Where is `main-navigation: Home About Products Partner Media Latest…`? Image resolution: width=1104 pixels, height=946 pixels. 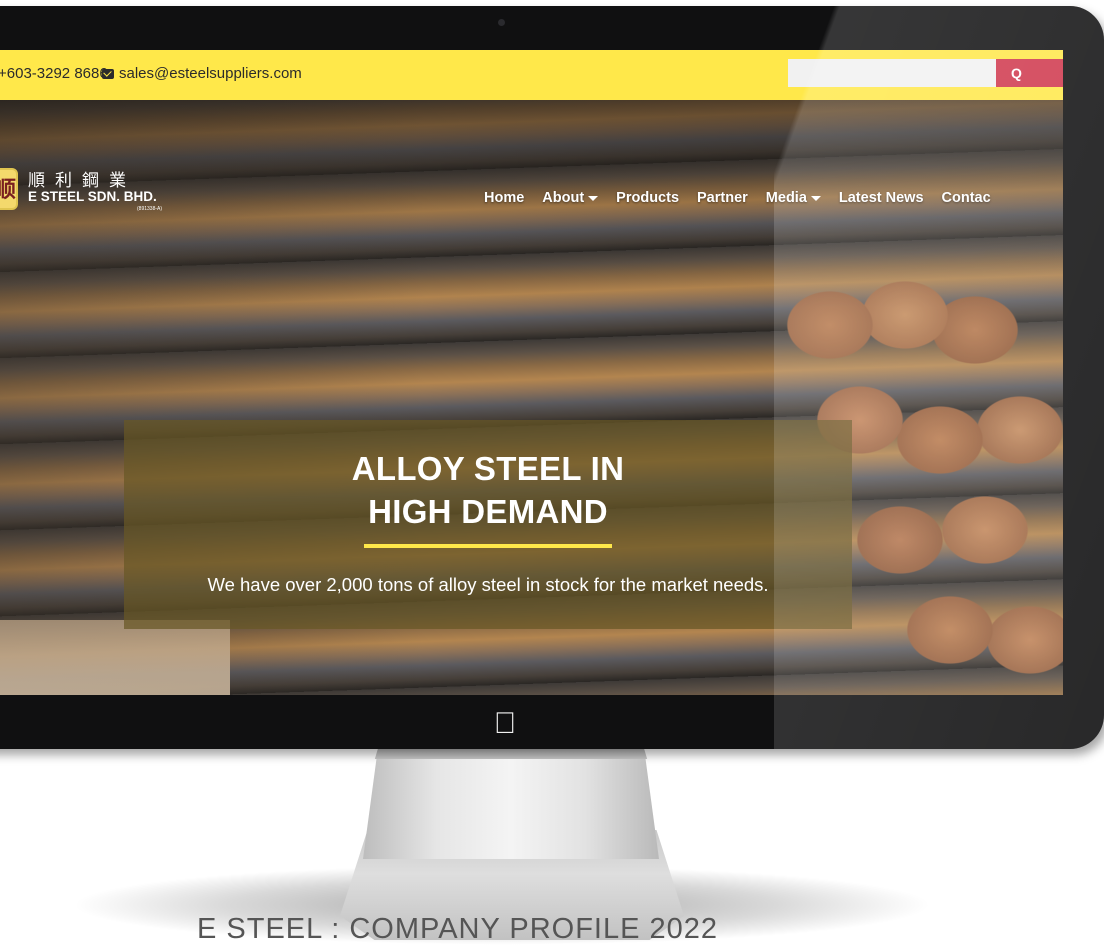 main-navigation: Home About Products Partner Media Latest… is located at coordinates (737, 198).